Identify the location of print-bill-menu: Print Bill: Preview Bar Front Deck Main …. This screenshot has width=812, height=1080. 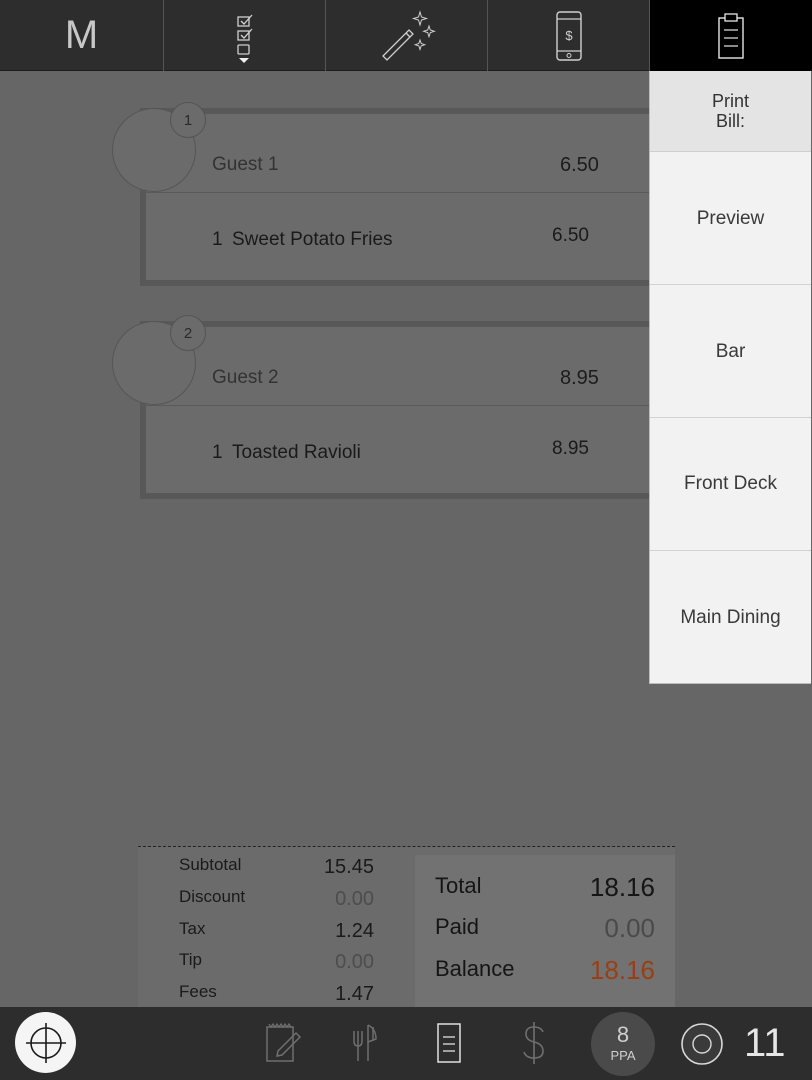
(730, 377).